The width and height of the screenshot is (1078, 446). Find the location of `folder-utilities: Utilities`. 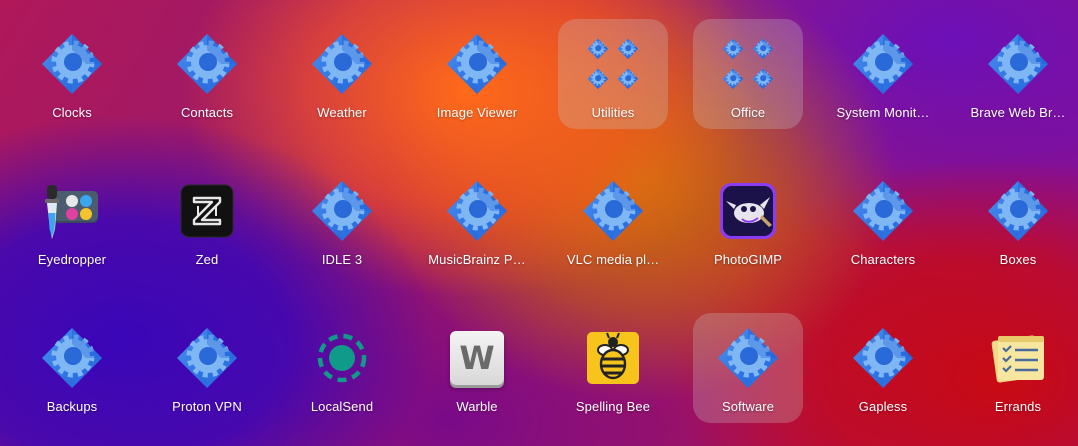

folder-utilities: Utilities is located at coordinates (613, 74).